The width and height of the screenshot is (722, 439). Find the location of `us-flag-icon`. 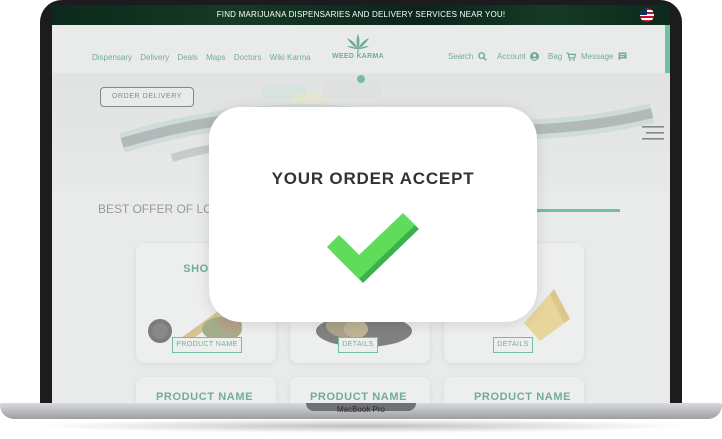

us-flag-icon is located at coordinates (647, 15).